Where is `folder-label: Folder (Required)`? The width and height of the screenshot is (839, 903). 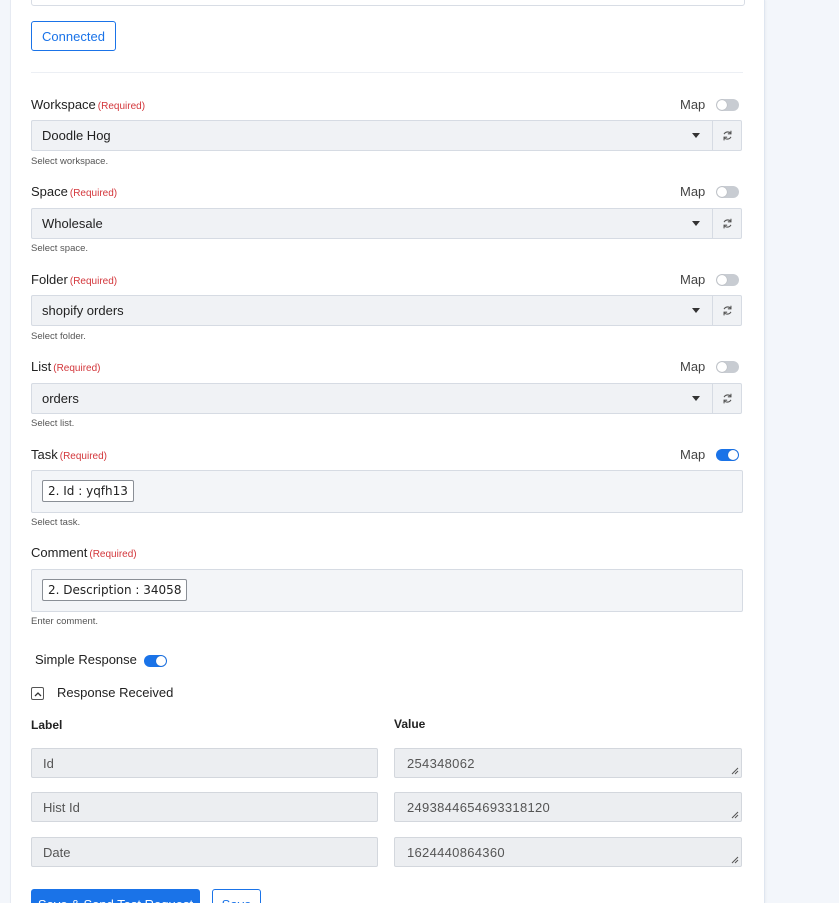 folder-label: Folder (Required) is located at coordinates (74, 279).